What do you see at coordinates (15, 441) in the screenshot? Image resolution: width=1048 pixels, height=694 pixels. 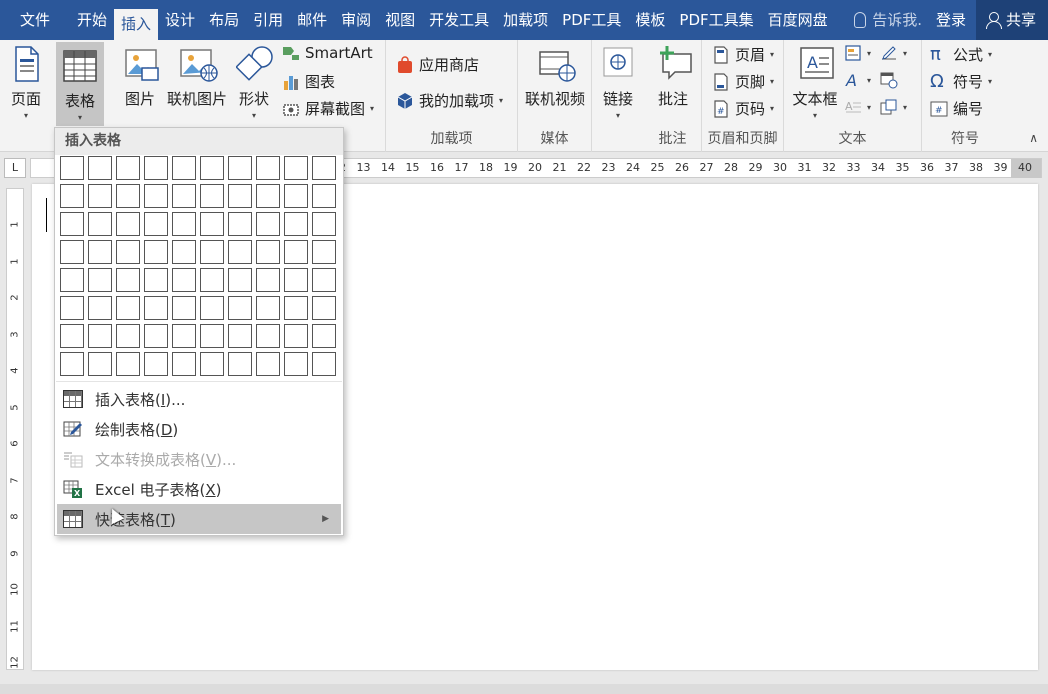 I see `vertical-ruler: 112345678910111213` at bounding box center [15, 441].